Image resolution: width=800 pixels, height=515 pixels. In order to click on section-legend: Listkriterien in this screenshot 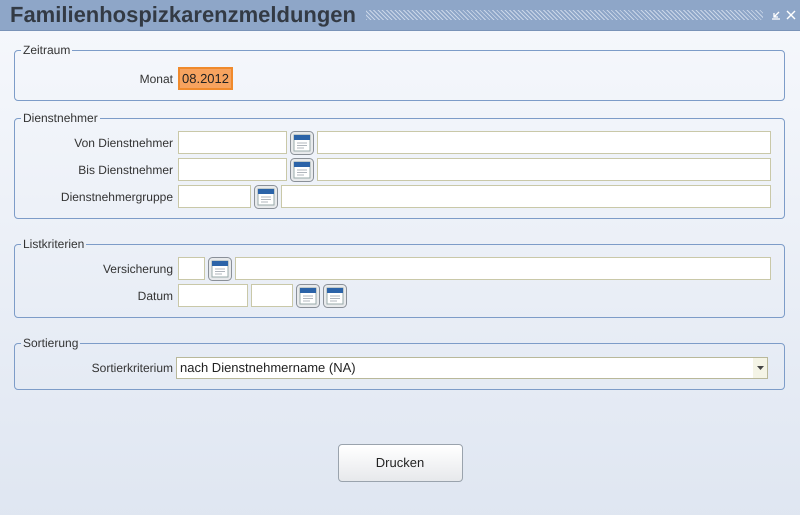, I will do `click(53, 244)`.